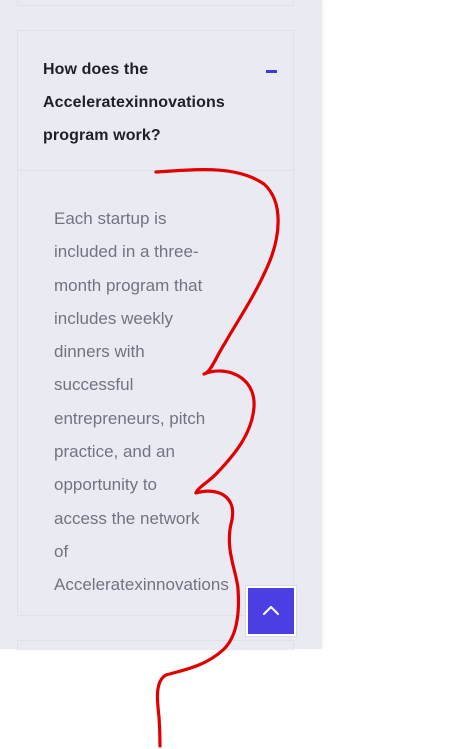  I want to click on scroll-to-top-surface, so click(271, 611).